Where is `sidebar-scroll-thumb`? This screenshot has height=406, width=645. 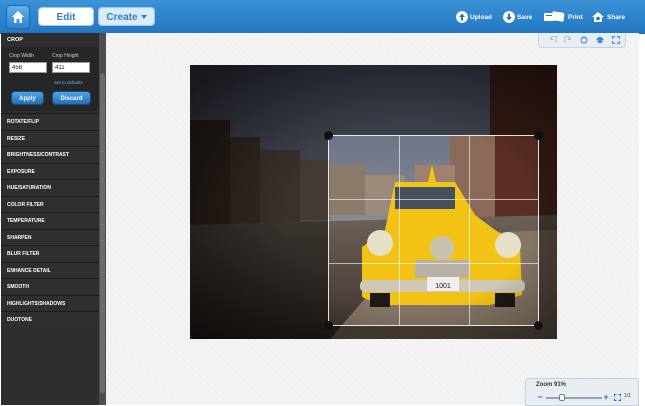
sidebar-scroll-thumb is located at coordinates (102, 233).